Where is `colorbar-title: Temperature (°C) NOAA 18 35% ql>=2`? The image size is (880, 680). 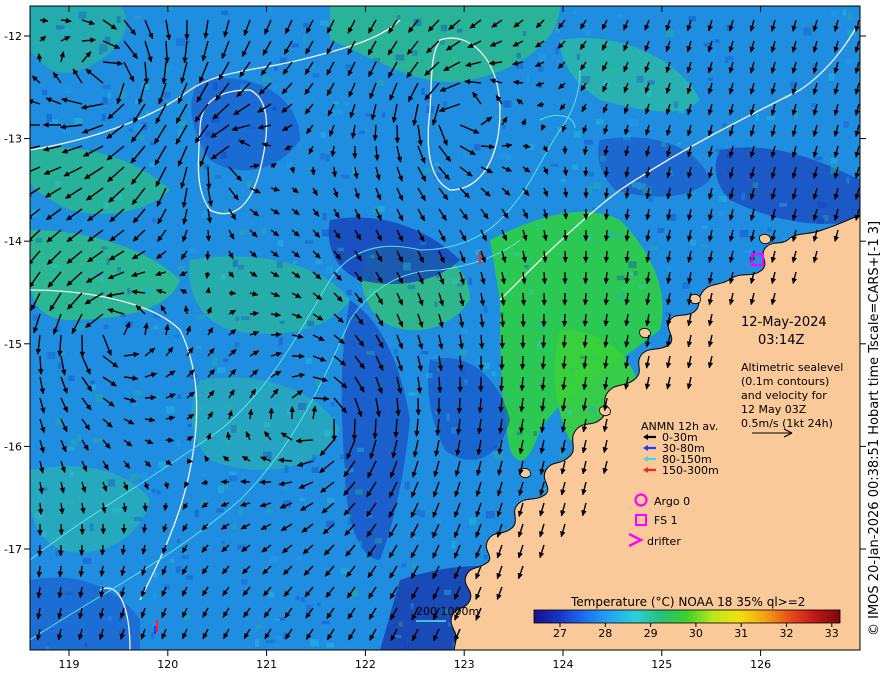
colorbar-title: Temperature (°C) NOAA 18 35% ql>=2 is located at coordinates (687, 602).